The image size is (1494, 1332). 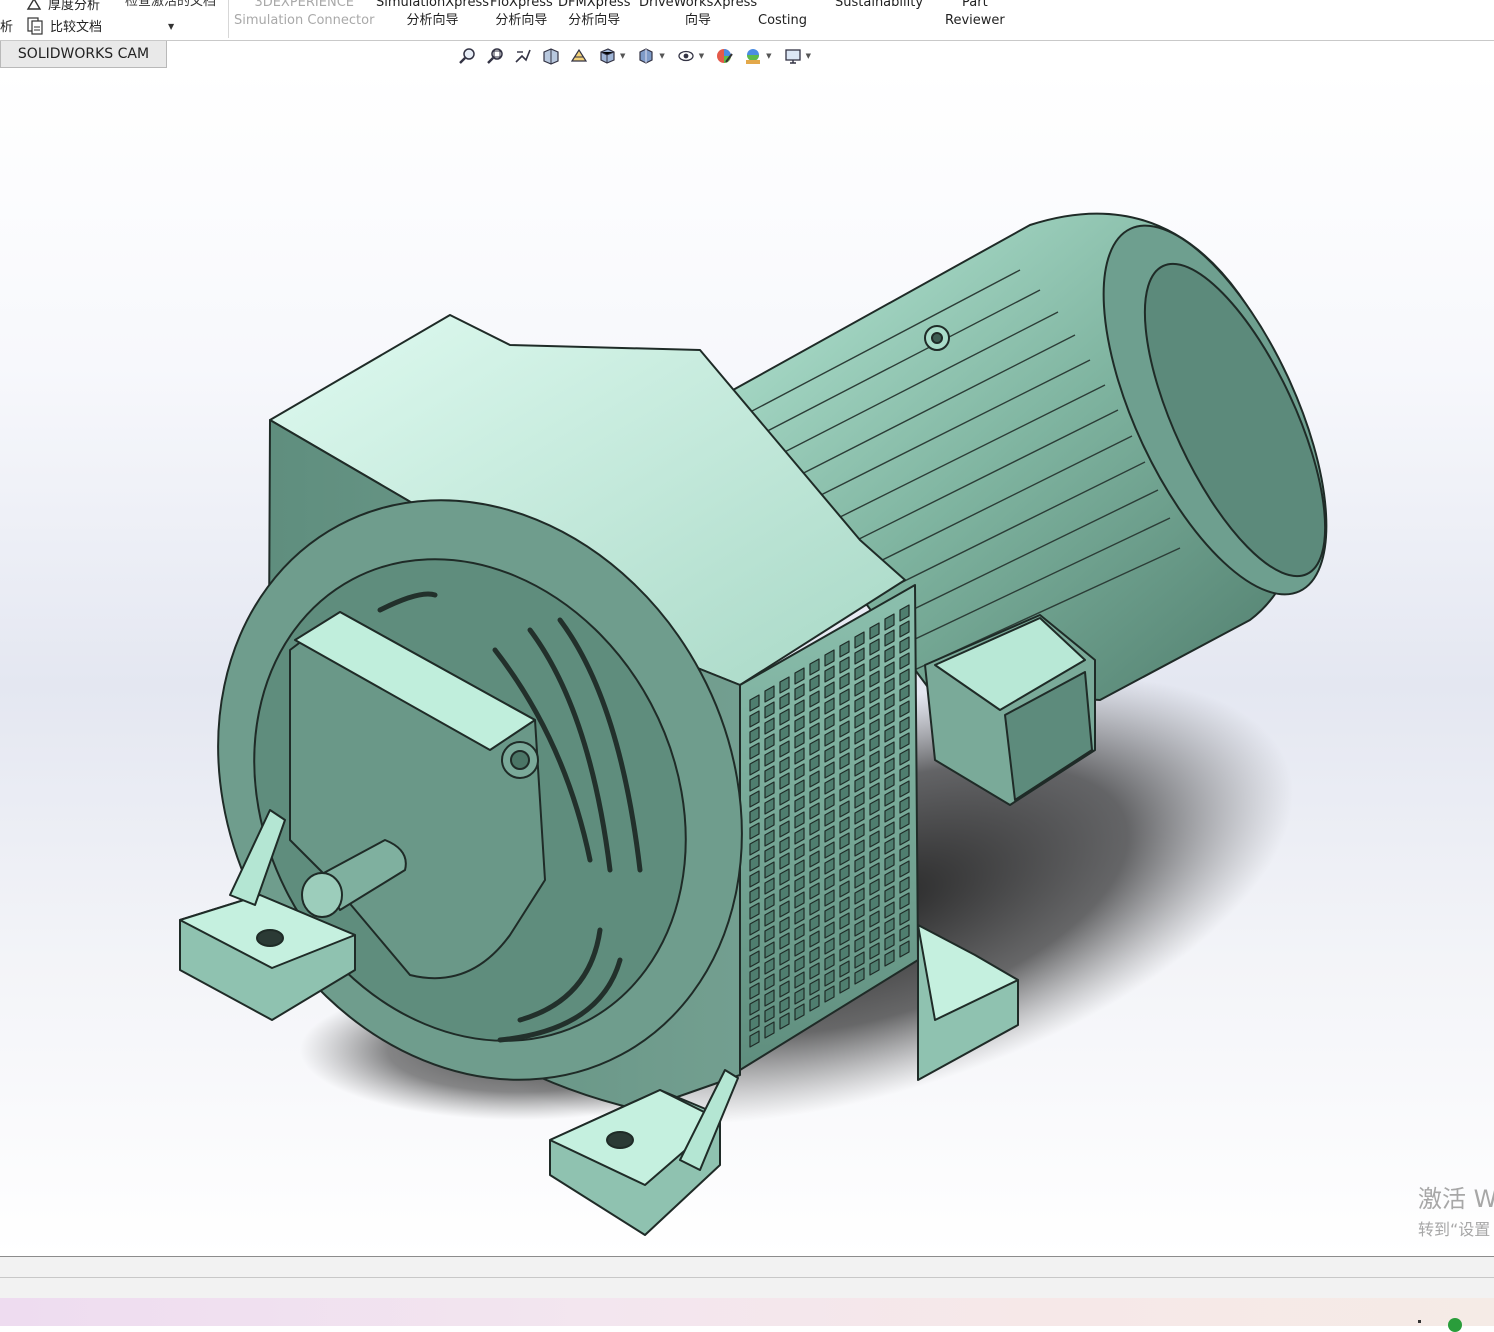 What do you see at coordinates (35, 27) in the screenshot?
I see `compare-documents-icon` at bounding box center [35, 27].